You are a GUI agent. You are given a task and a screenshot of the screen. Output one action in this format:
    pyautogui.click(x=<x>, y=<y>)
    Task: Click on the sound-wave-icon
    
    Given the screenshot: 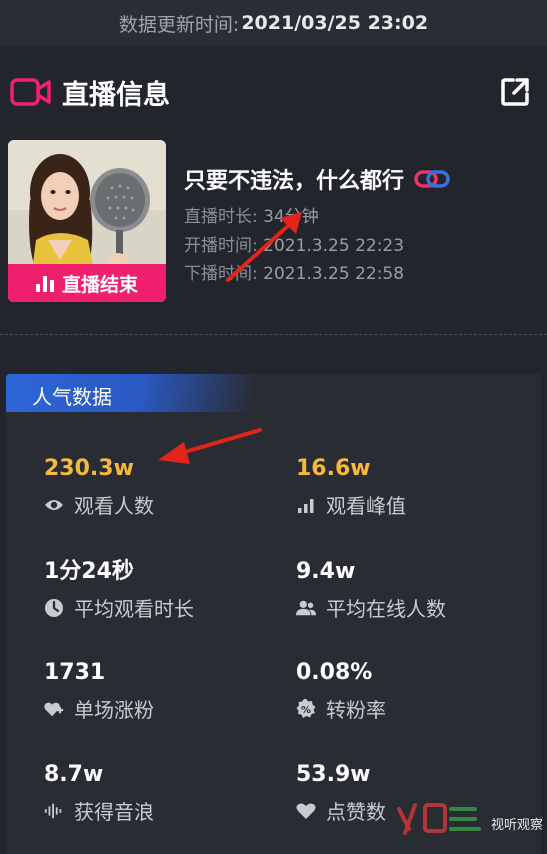 What is the action you would take?
    pyautogui.click(x=54, y=811)
    